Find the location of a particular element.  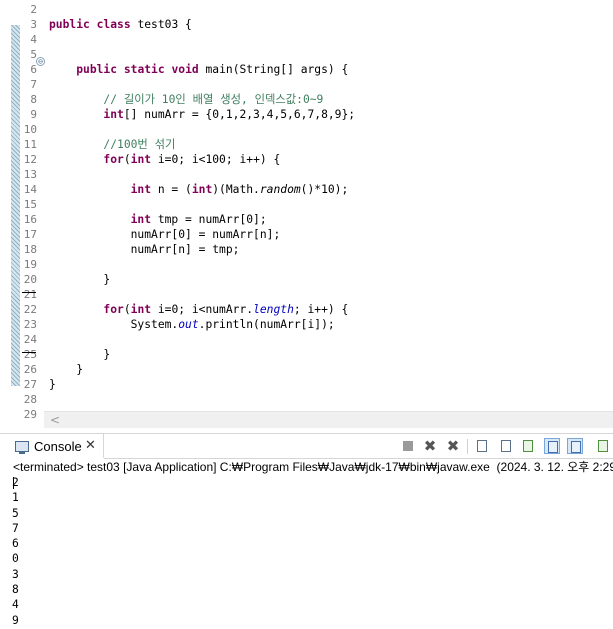

line-number: 21 is located at coordinates (30, 294).